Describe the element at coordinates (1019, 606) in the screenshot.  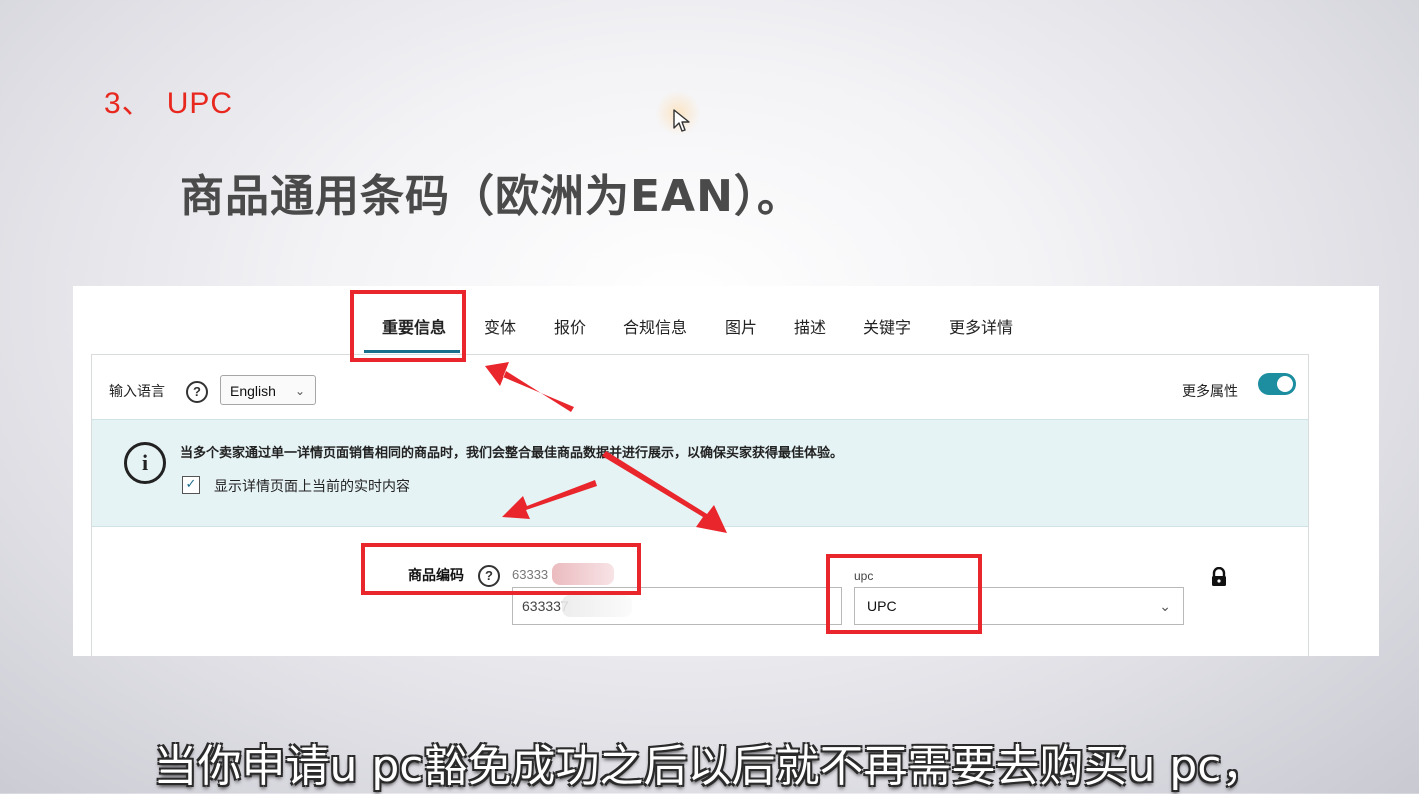
I see `code-type-select: UPC ⌄` at that location.